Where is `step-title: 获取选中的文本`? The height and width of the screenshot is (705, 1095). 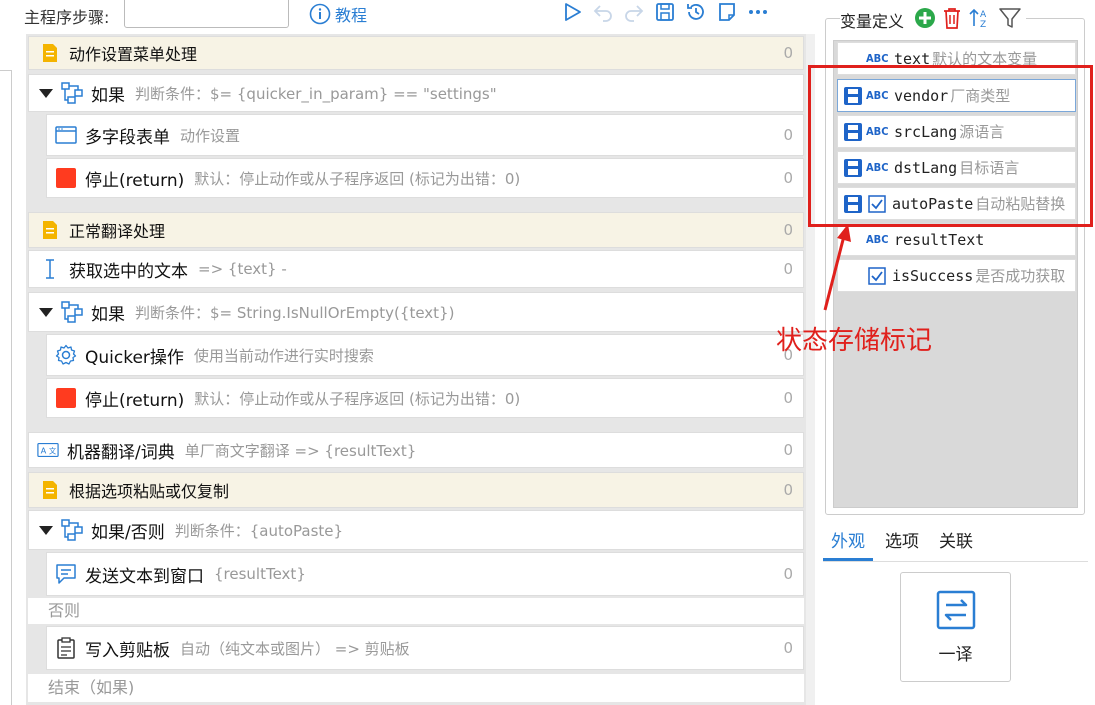 step-title: 获取选中的文本 is located at coordinates (128, 271).